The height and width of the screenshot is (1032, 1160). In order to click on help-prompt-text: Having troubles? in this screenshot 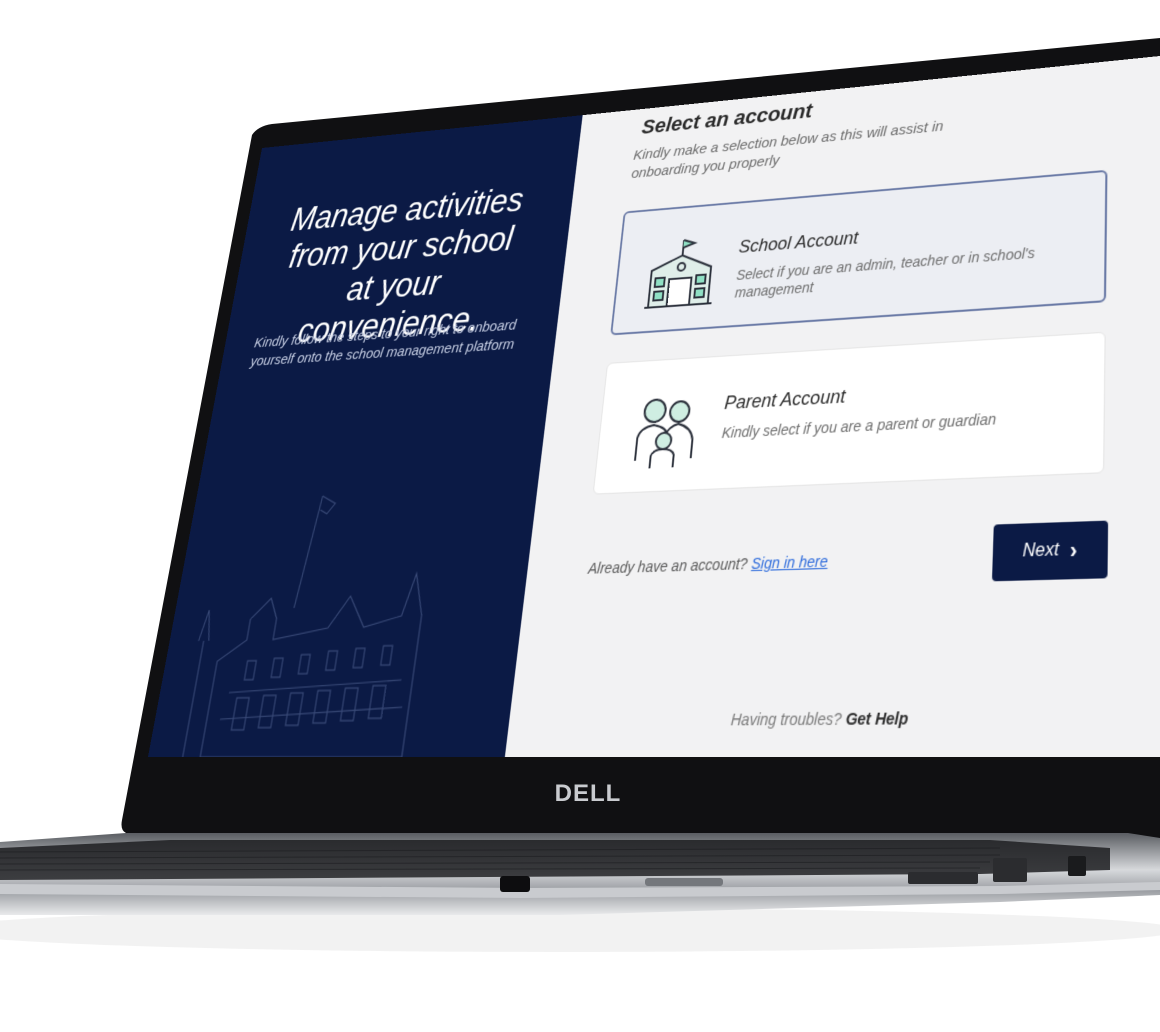, I will do `click(786, 719)`.